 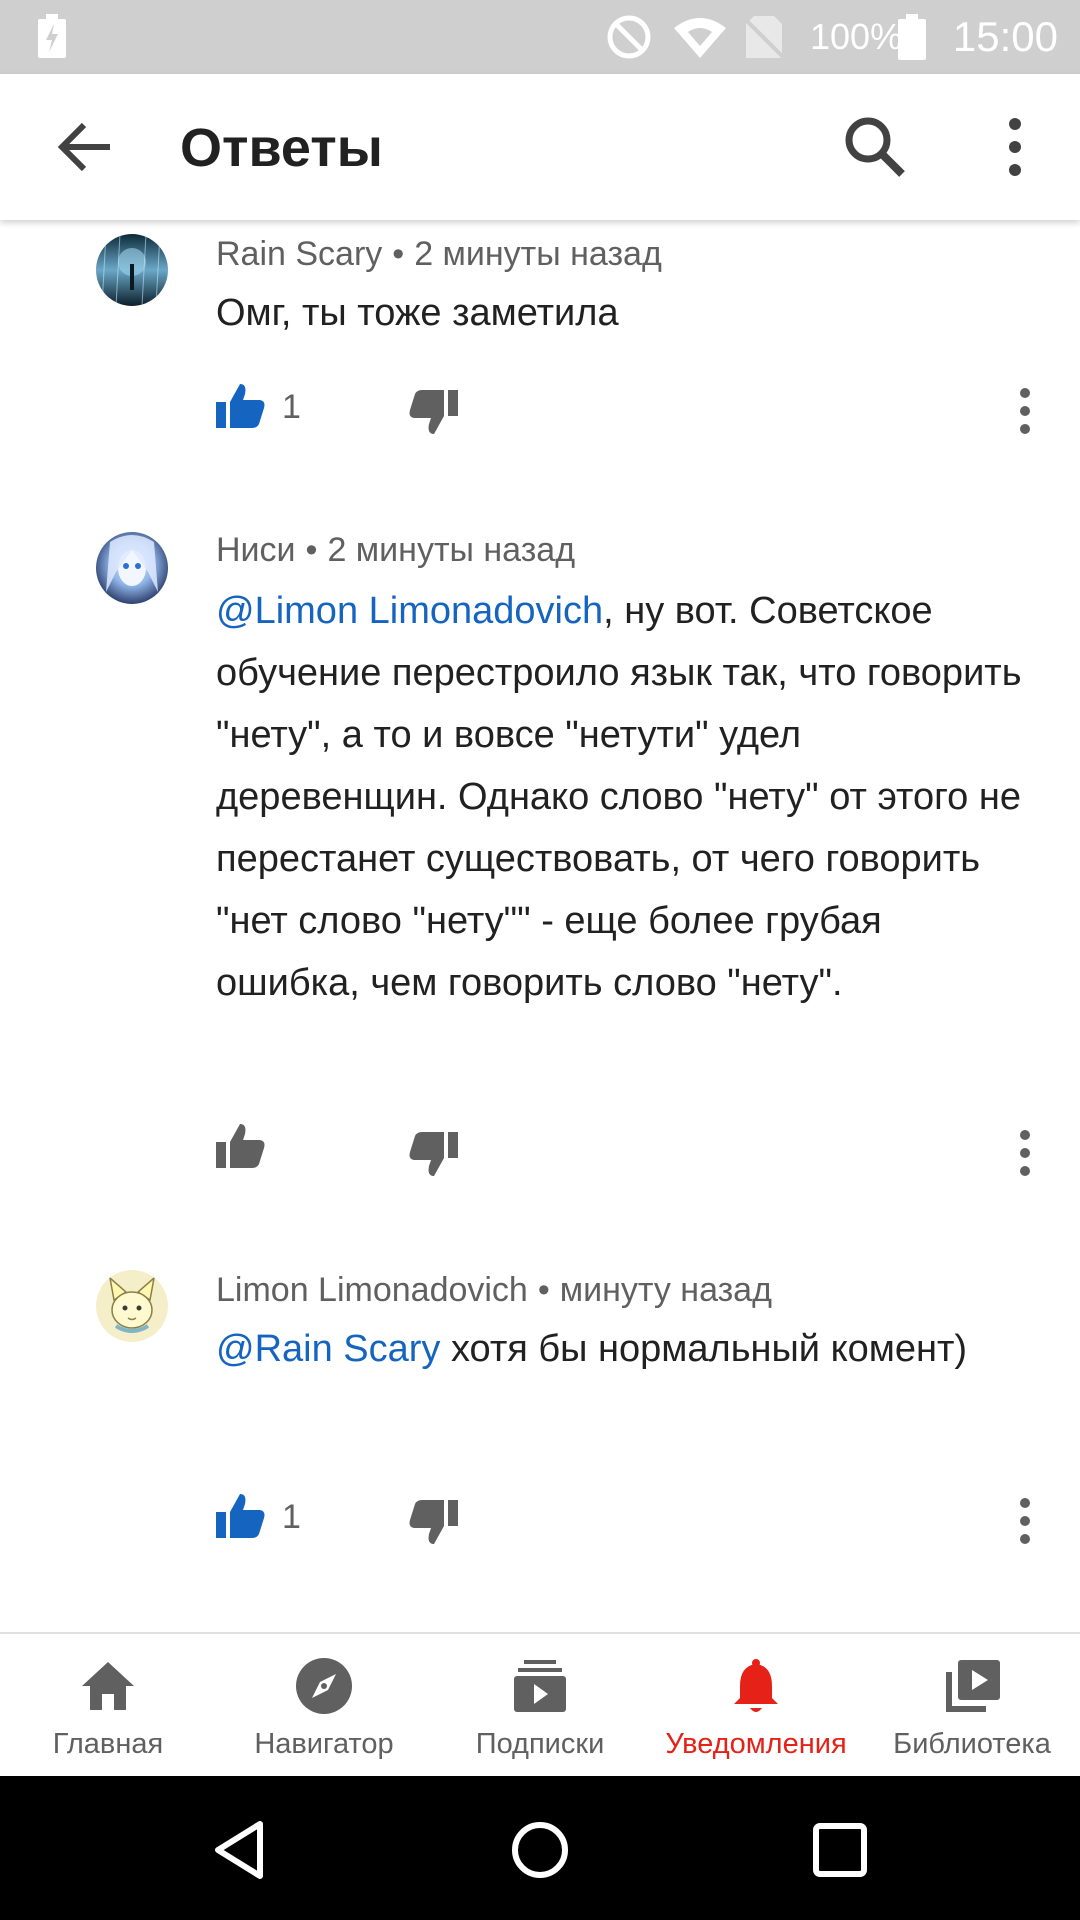 I want to click on recents-square-icon, so click(x=840, y=1850).